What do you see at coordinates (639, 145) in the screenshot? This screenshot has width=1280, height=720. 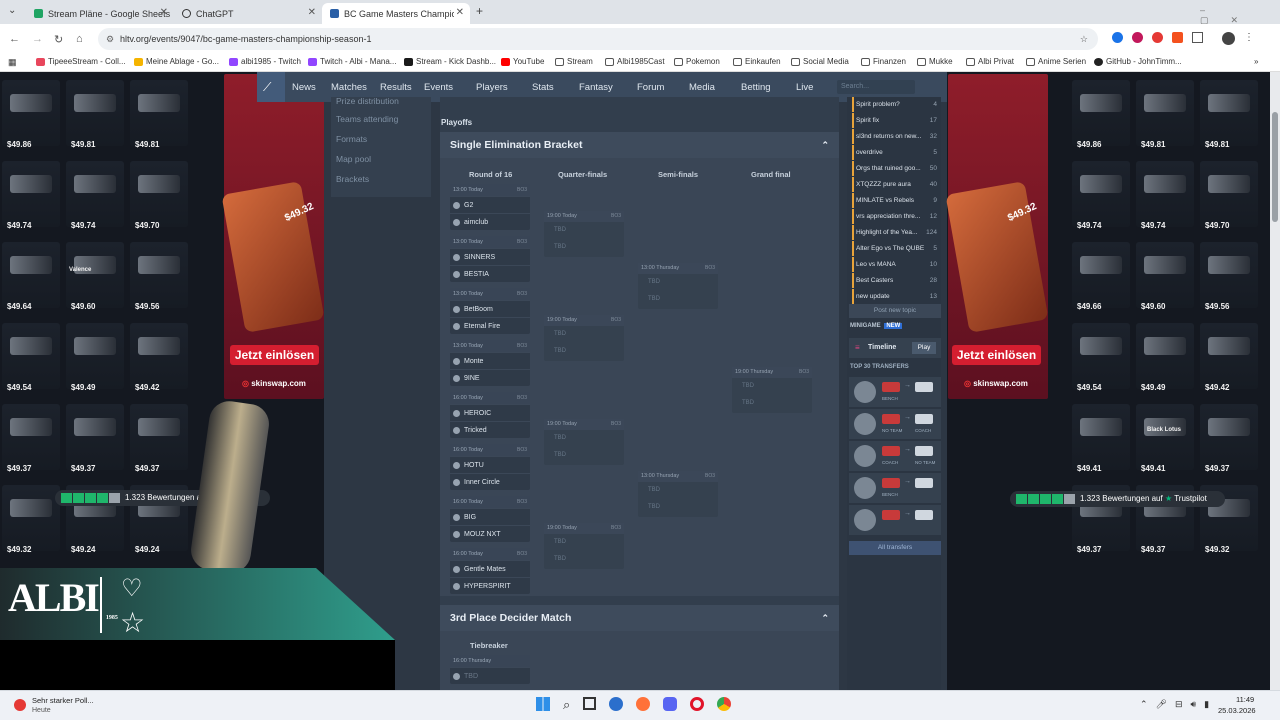 I see `bracket-title: Single Elimination Bracket ⌃` at bounding box center [639, 145].